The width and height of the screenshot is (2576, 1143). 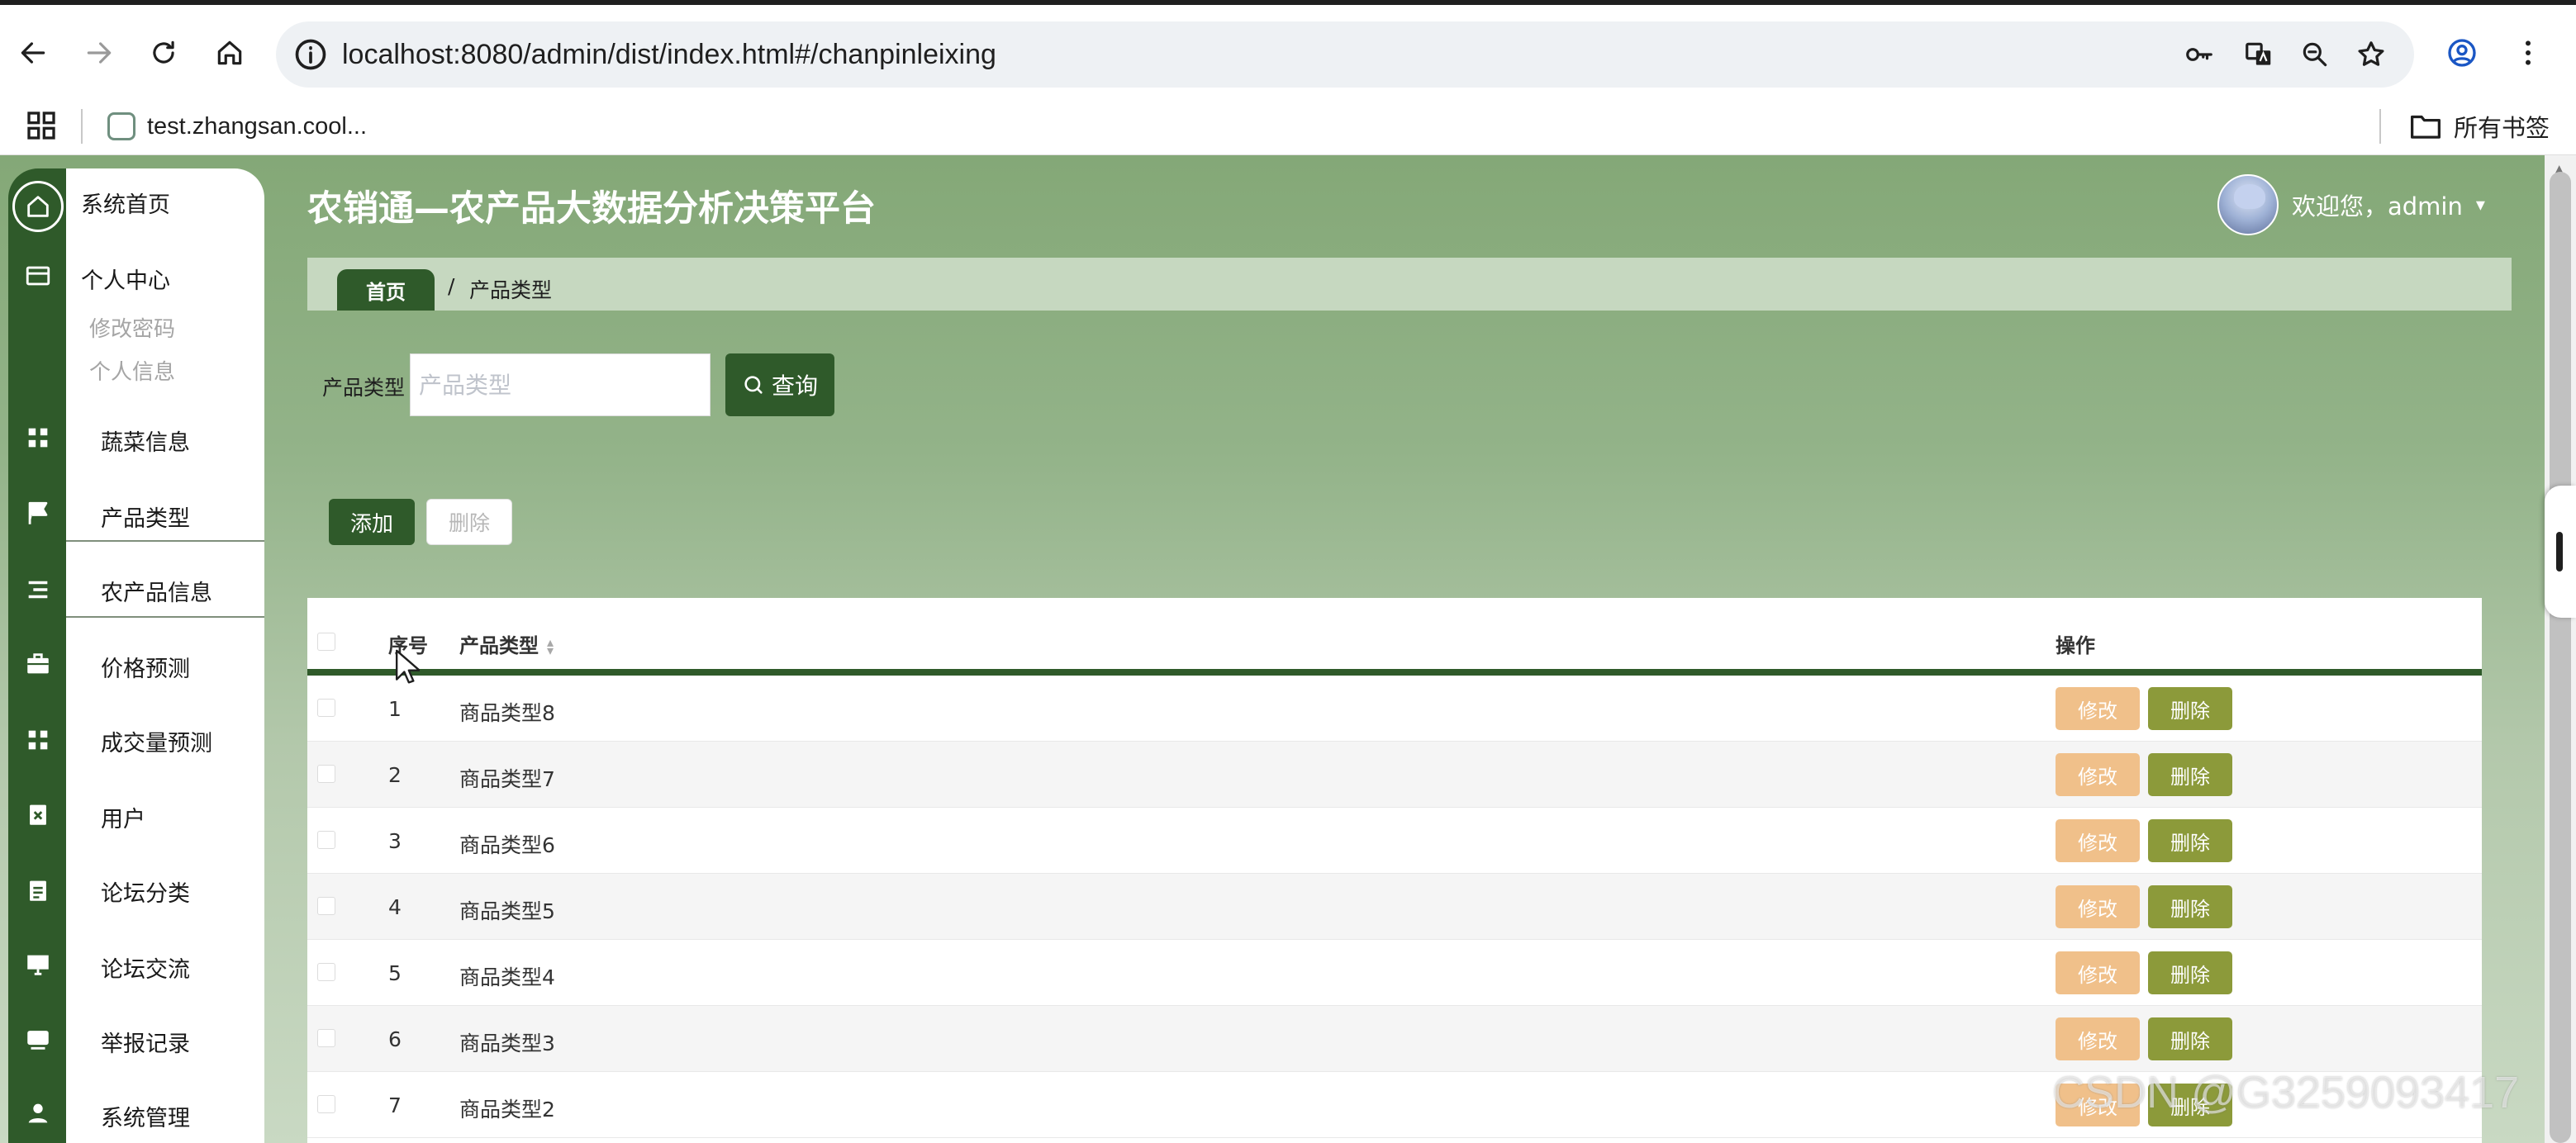 What do you see at coordinates (38, 1113) in the screenshot?
I see `person-icon` at bounding box center [38, 1113].